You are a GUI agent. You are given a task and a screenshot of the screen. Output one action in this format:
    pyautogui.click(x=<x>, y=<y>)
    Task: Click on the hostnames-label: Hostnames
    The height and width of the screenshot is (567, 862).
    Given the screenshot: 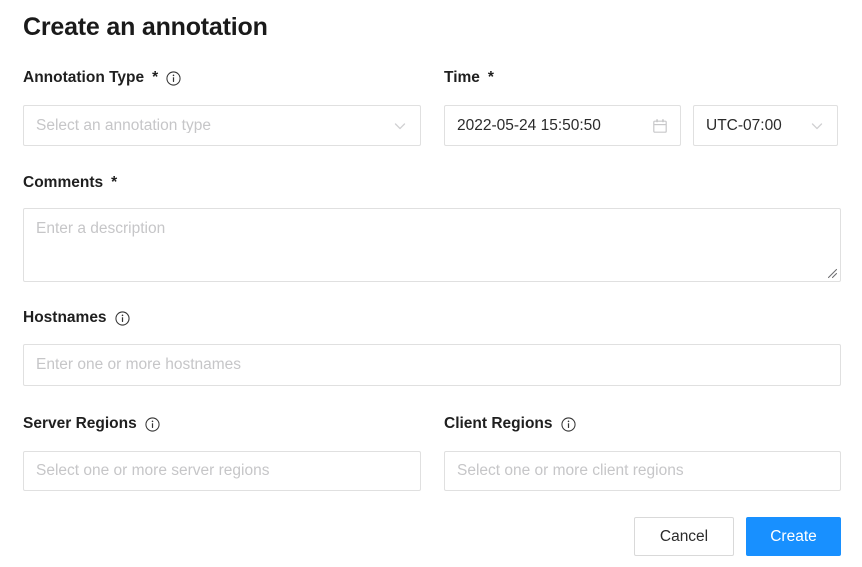 What is the action you would take?
    pyautogui.click(x=76, y=318)
    